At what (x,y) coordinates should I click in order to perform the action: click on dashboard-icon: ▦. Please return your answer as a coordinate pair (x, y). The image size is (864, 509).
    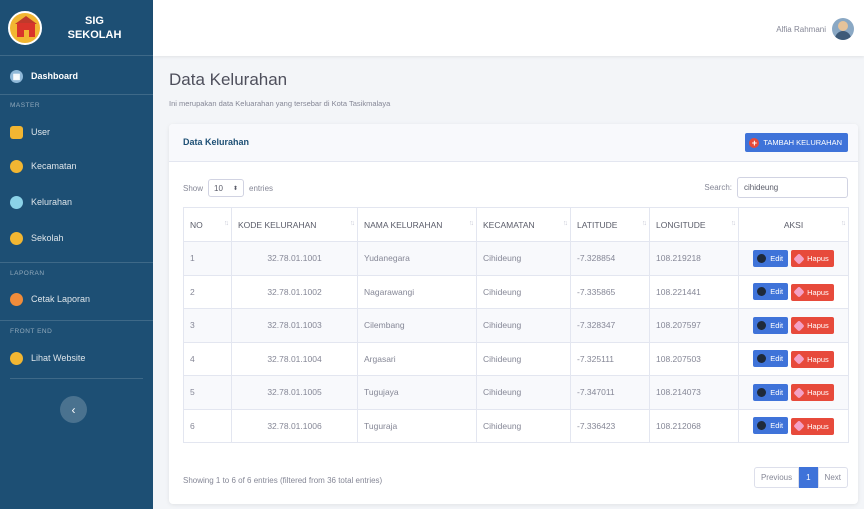
    Looking at the image, I should click on (16, 76).